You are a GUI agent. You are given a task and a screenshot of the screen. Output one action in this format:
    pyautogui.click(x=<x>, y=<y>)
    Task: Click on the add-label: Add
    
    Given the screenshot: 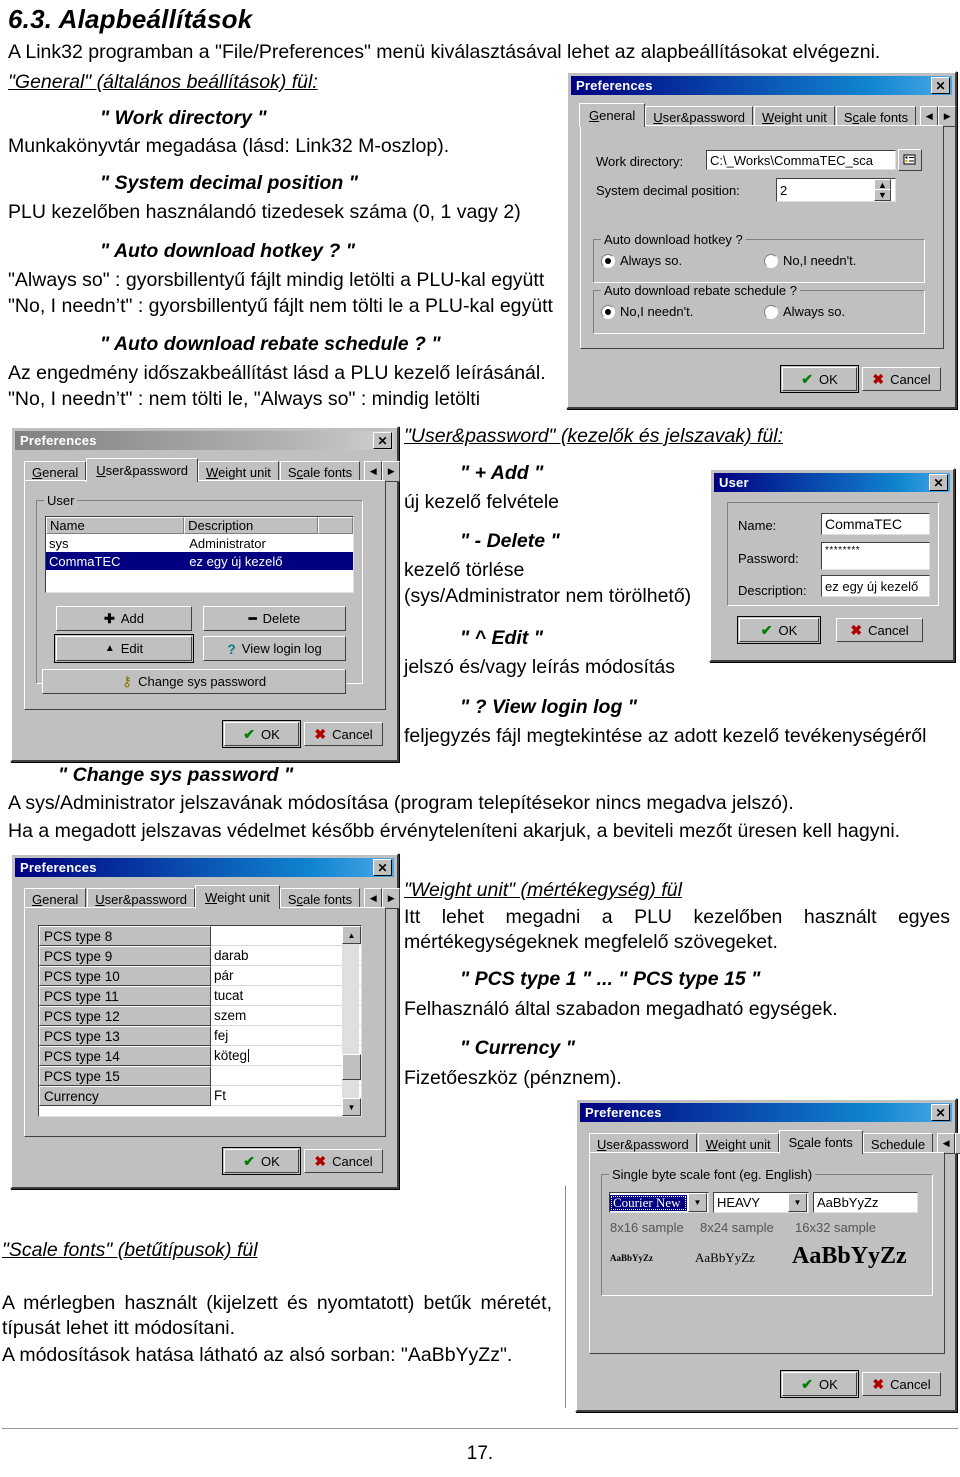 What is the action you would take?
    pyautogui.click(x=132, y=618)
    